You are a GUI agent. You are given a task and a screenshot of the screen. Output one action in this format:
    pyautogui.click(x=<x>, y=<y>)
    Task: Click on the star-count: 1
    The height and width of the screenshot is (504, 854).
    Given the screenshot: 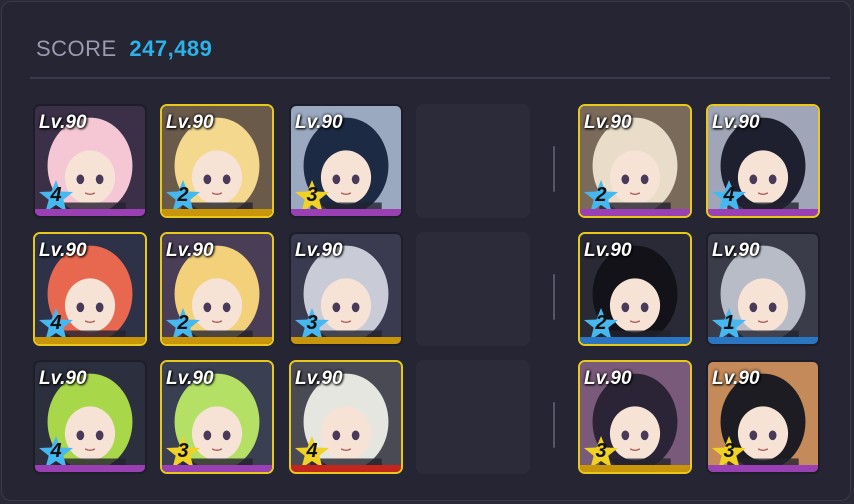 What is the action you would take?
    pyautogui.click(x=729, y=323)
    